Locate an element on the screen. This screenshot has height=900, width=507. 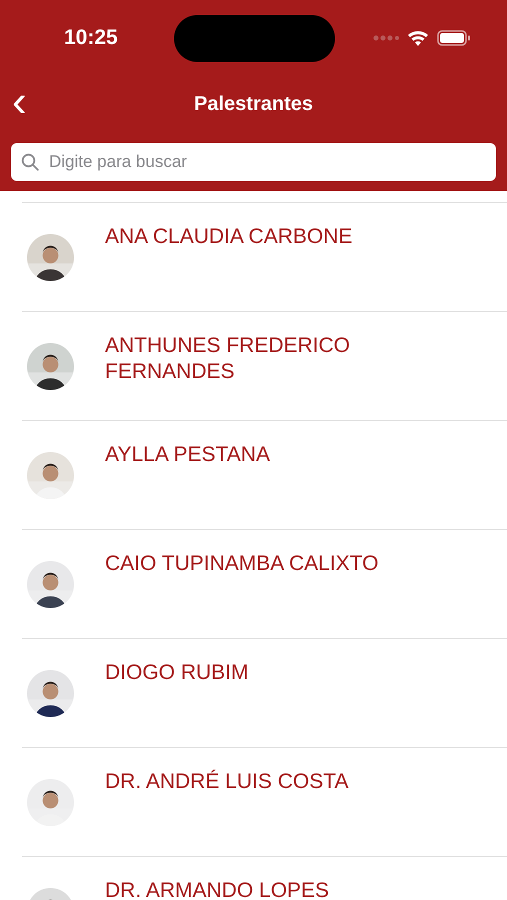
speaker-row: ANTHUNES FREDERICO FERNANDES is located at coordinates (264, 366).